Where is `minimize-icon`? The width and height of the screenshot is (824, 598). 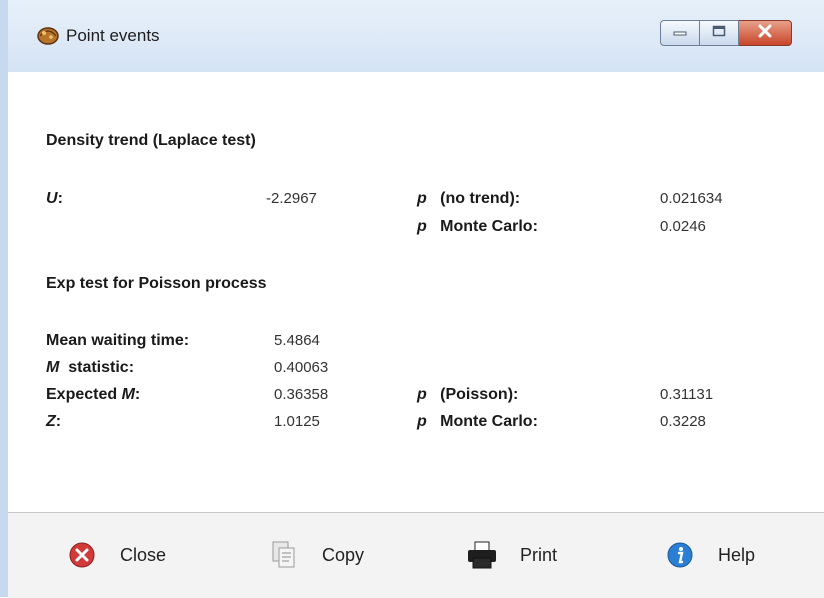 minimize-icon is located at coordinates (680, 33).